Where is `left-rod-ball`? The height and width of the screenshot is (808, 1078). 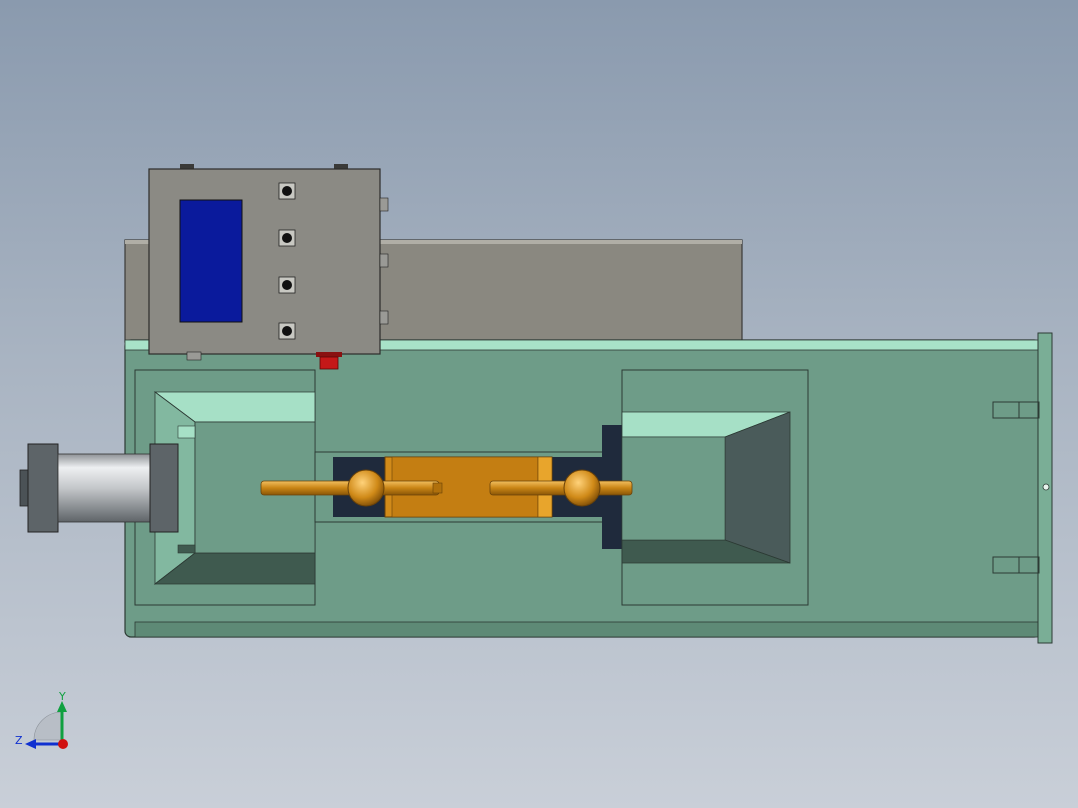
left-rod-ball is located at coordinates (366, 488).